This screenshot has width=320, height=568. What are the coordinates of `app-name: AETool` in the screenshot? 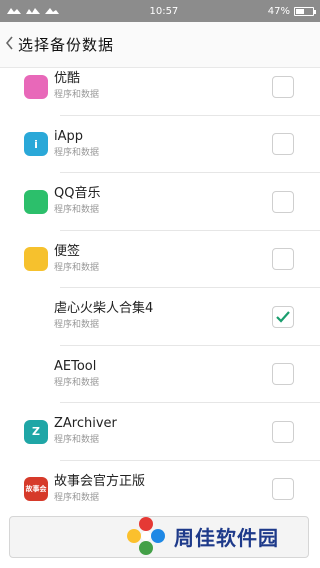 It's located at (75, 366).